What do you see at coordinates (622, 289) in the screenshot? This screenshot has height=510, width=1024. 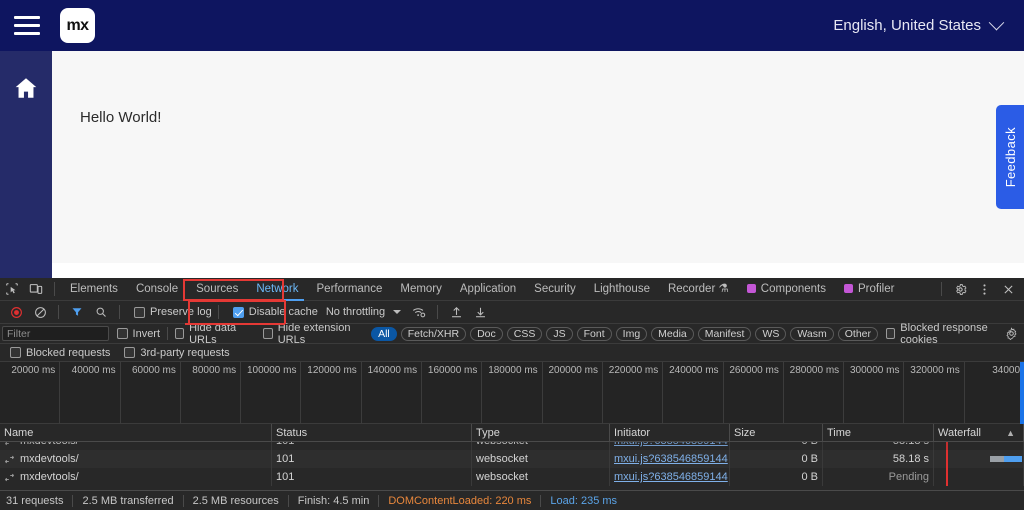 I see `tab-lighthouse: Lighthouse` at bounding box center [622, 289].